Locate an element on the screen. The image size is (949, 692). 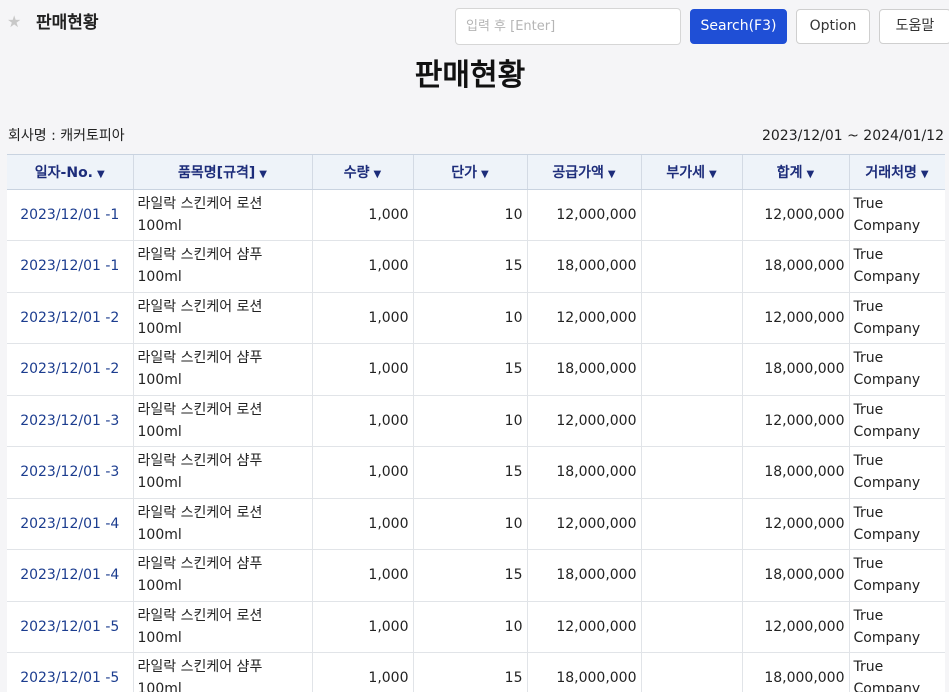
table-header-row: 일자-No. ▼ 품목명[규격] ▼ 수량 ▼ 단가 ▼ 공급가액 ▼ 부가세 ▼ 합계 ▼ 거래처명 ▼ is located at coordinates (476, 172).